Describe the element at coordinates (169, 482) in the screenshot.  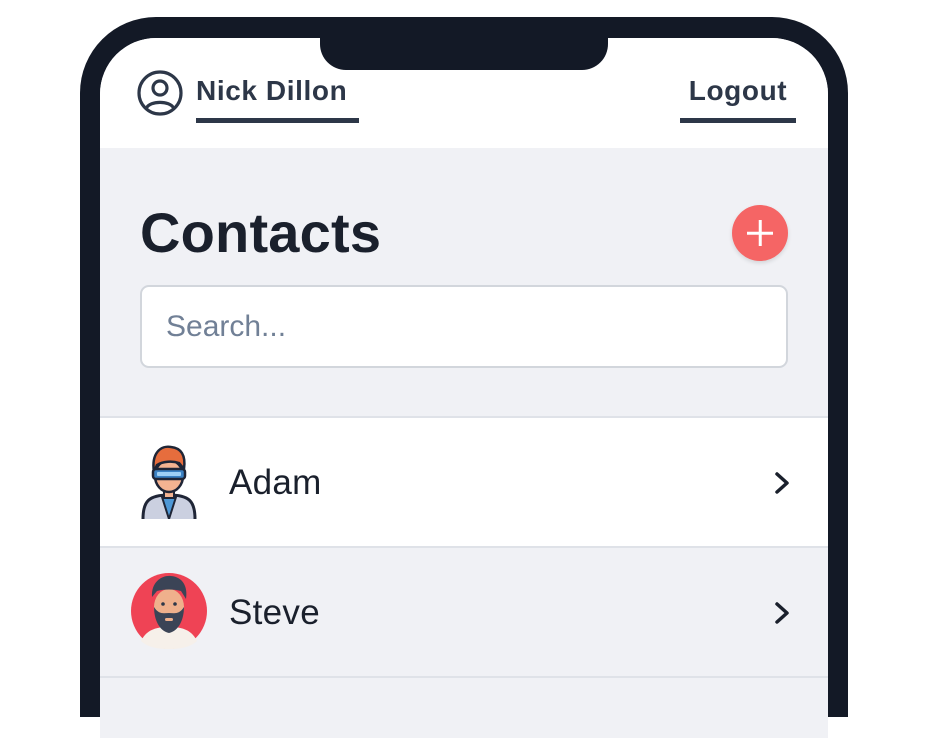
I see `vr-headset-avatar-icon` at that location.